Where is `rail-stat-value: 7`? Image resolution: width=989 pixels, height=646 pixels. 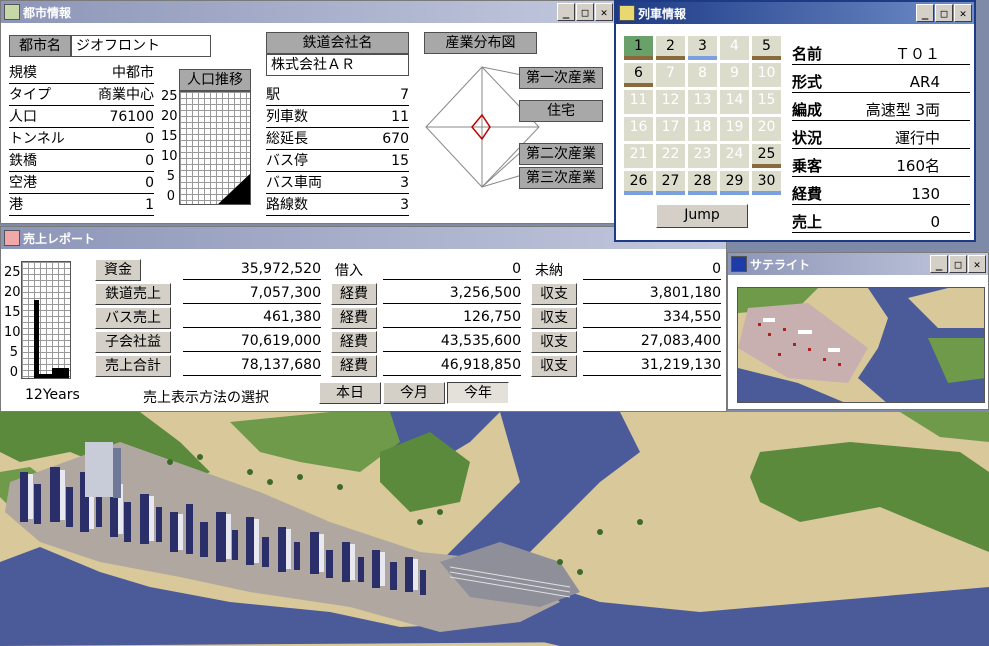 rail-stat-value: 7 is located at coordinates (404, 95).